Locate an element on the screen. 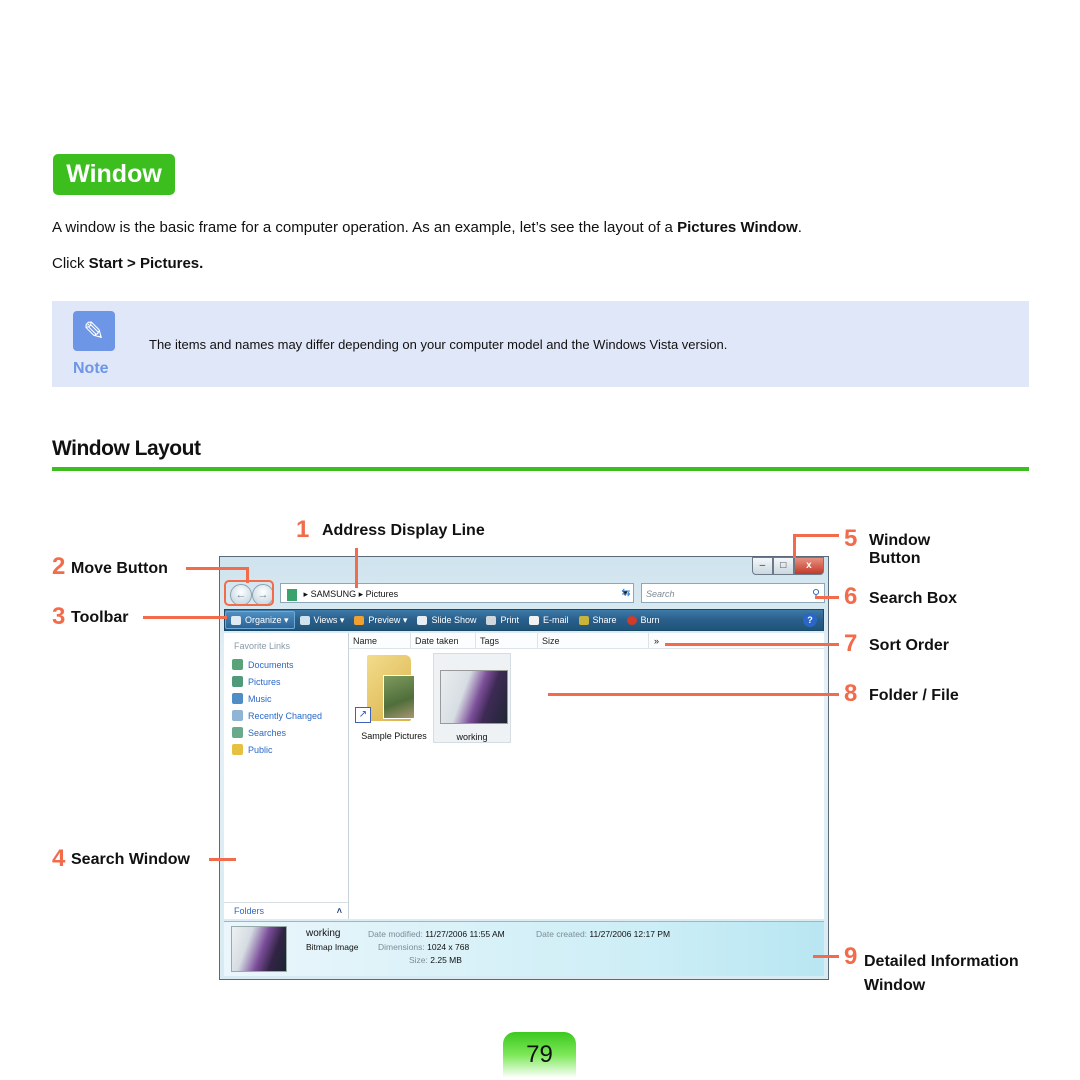 This screenshot has width=1080, height=1080. image-thumbnail is located at coordinates (474, 697).